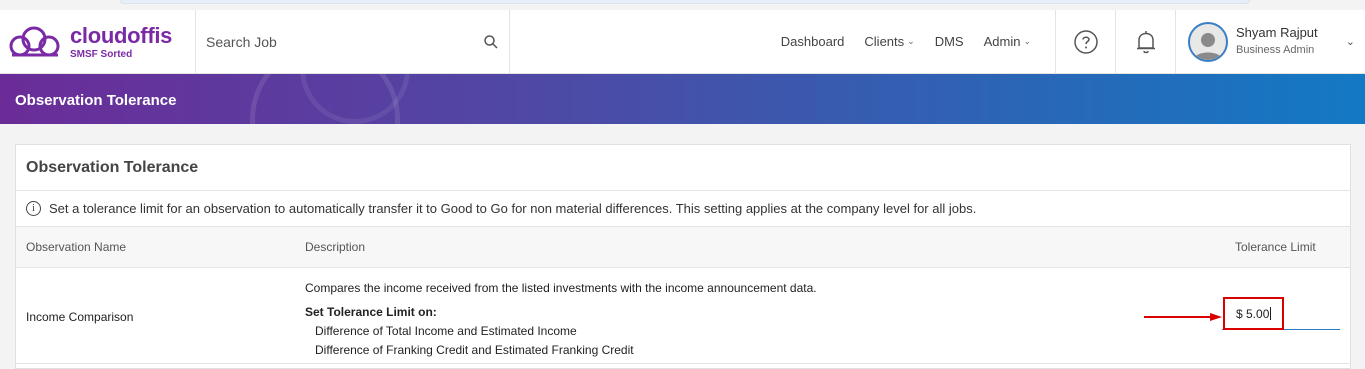 The image size is (1365, 369). I want to click on user-name: Shyam Rajput, so click(1277, 32).